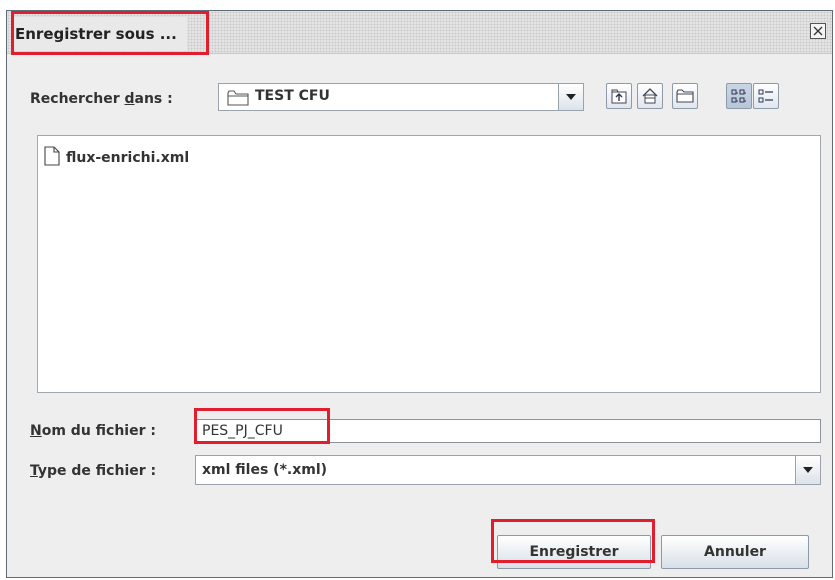  I want to click on file-icon, so click(52, 156).